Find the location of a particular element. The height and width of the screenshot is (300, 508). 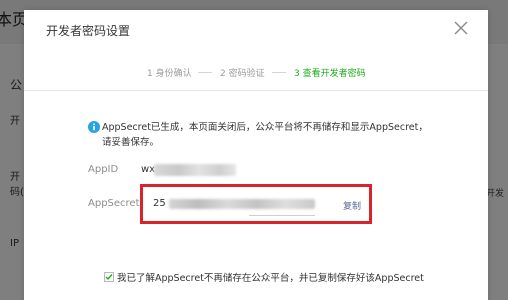

dialog-title: 开发者密码设置 is located at coordinates (88, 31).